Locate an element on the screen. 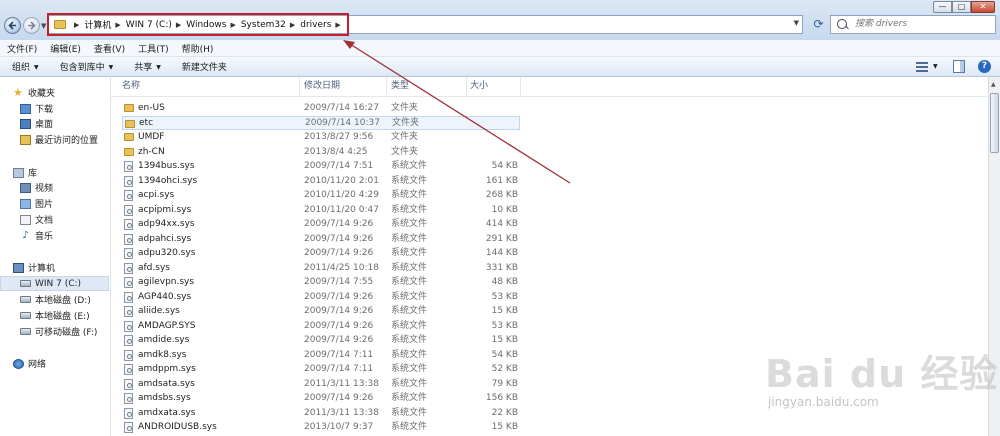 The image size is (1000, 436). file-row: AGP440.sys 2009/7/14 9:26 系统文件 53 KB is located at coordinates (321, 297).